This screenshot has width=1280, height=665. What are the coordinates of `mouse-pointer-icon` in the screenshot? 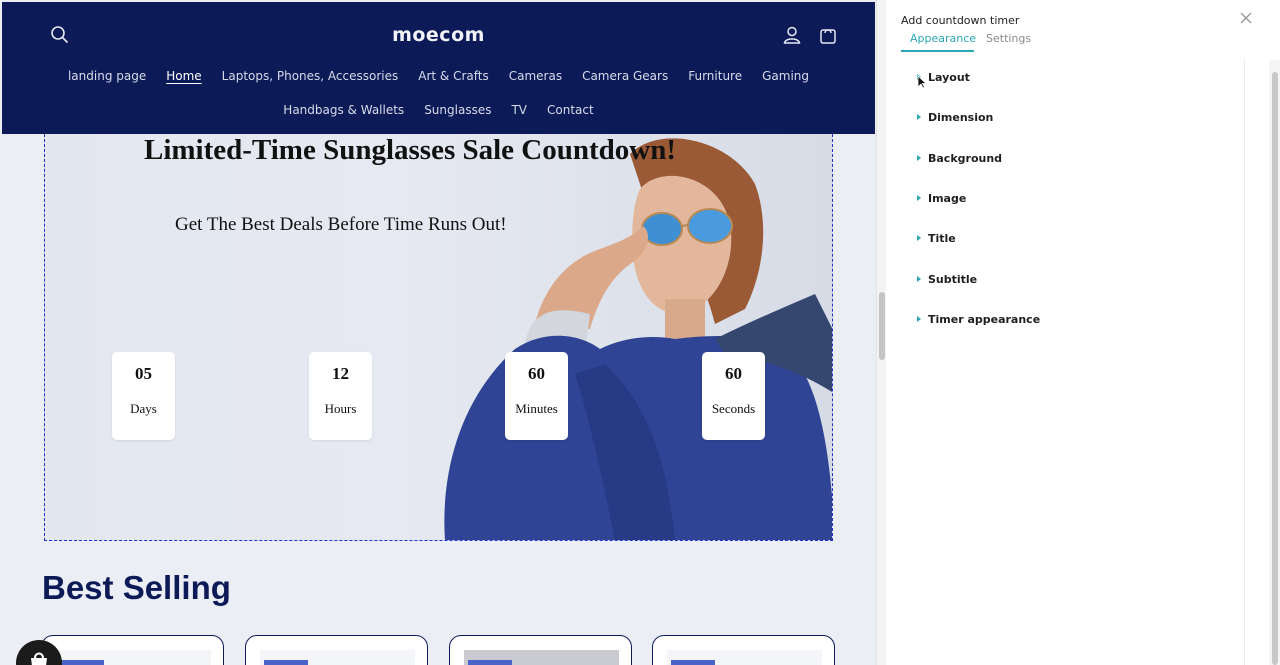 It's located at (922, 82).